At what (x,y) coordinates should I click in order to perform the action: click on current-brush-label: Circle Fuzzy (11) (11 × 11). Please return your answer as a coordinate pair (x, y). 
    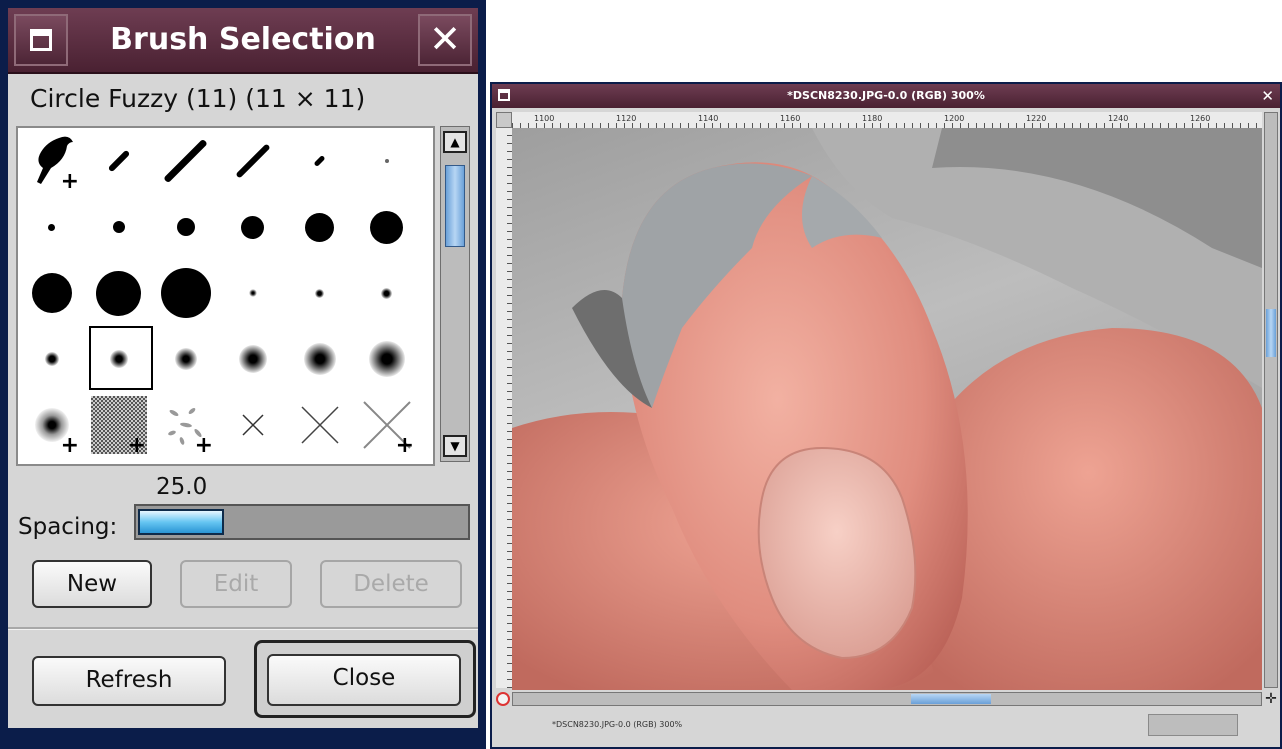
    Looking at the image, I should click on (198, 98).